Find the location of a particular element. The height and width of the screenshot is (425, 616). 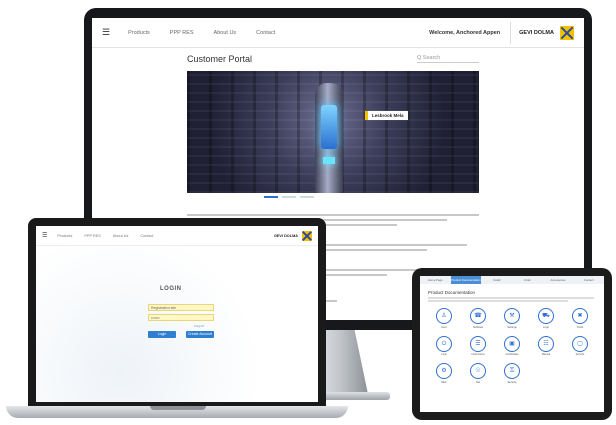

truck-icon: ⛟ is located at coordinates (546, 316).